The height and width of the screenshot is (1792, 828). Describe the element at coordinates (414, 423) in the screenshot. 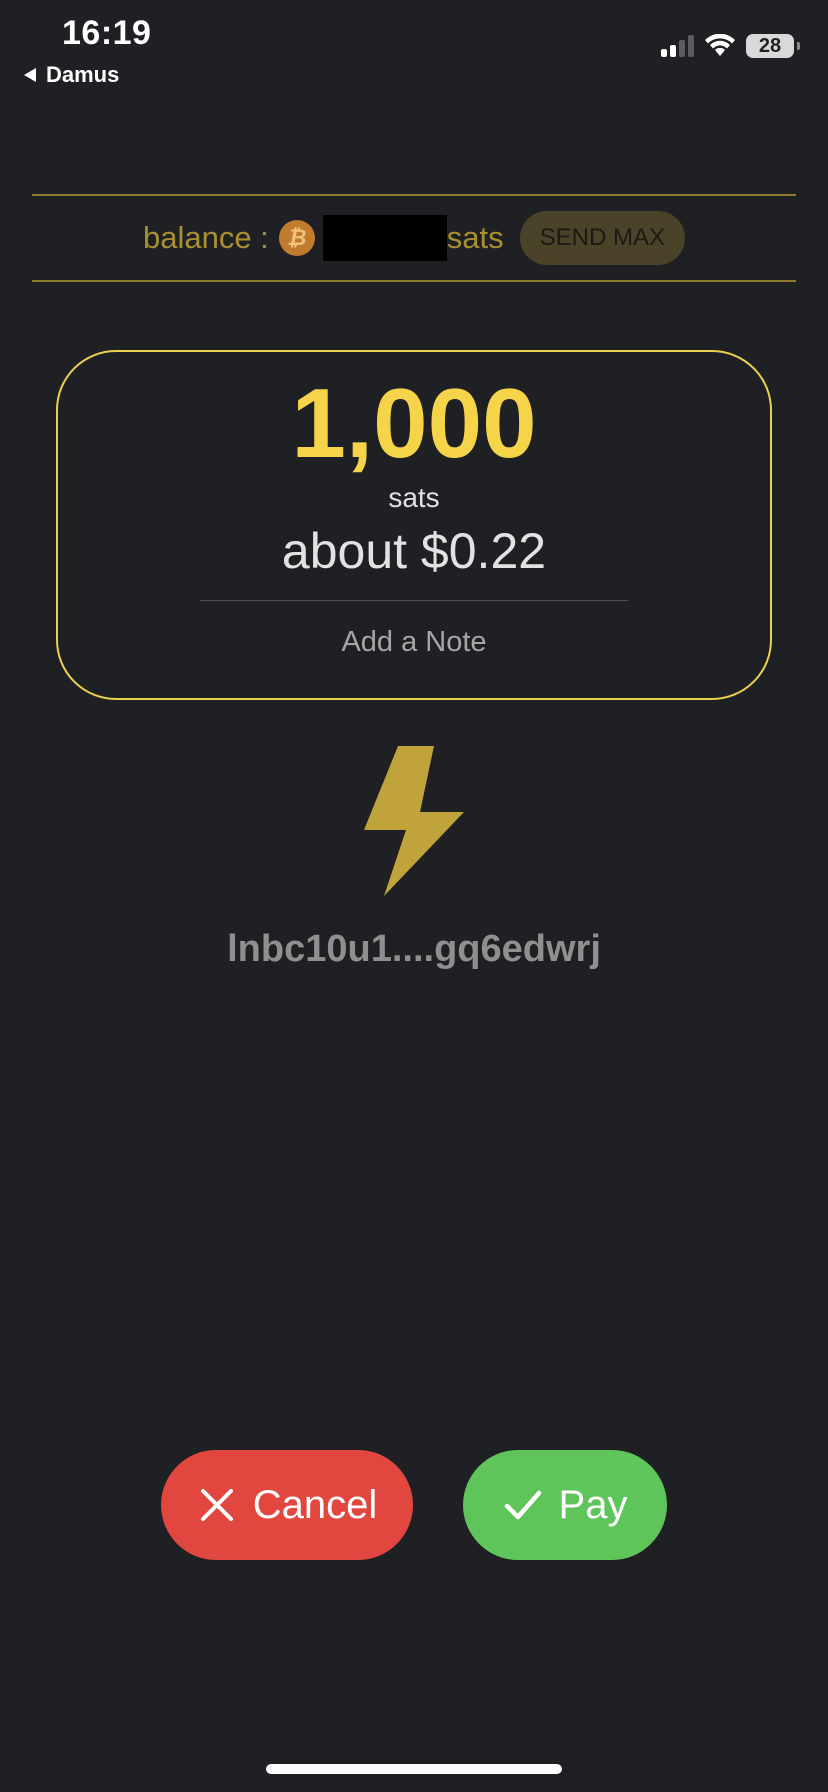

I see `amount-value: 1,000` at that location.